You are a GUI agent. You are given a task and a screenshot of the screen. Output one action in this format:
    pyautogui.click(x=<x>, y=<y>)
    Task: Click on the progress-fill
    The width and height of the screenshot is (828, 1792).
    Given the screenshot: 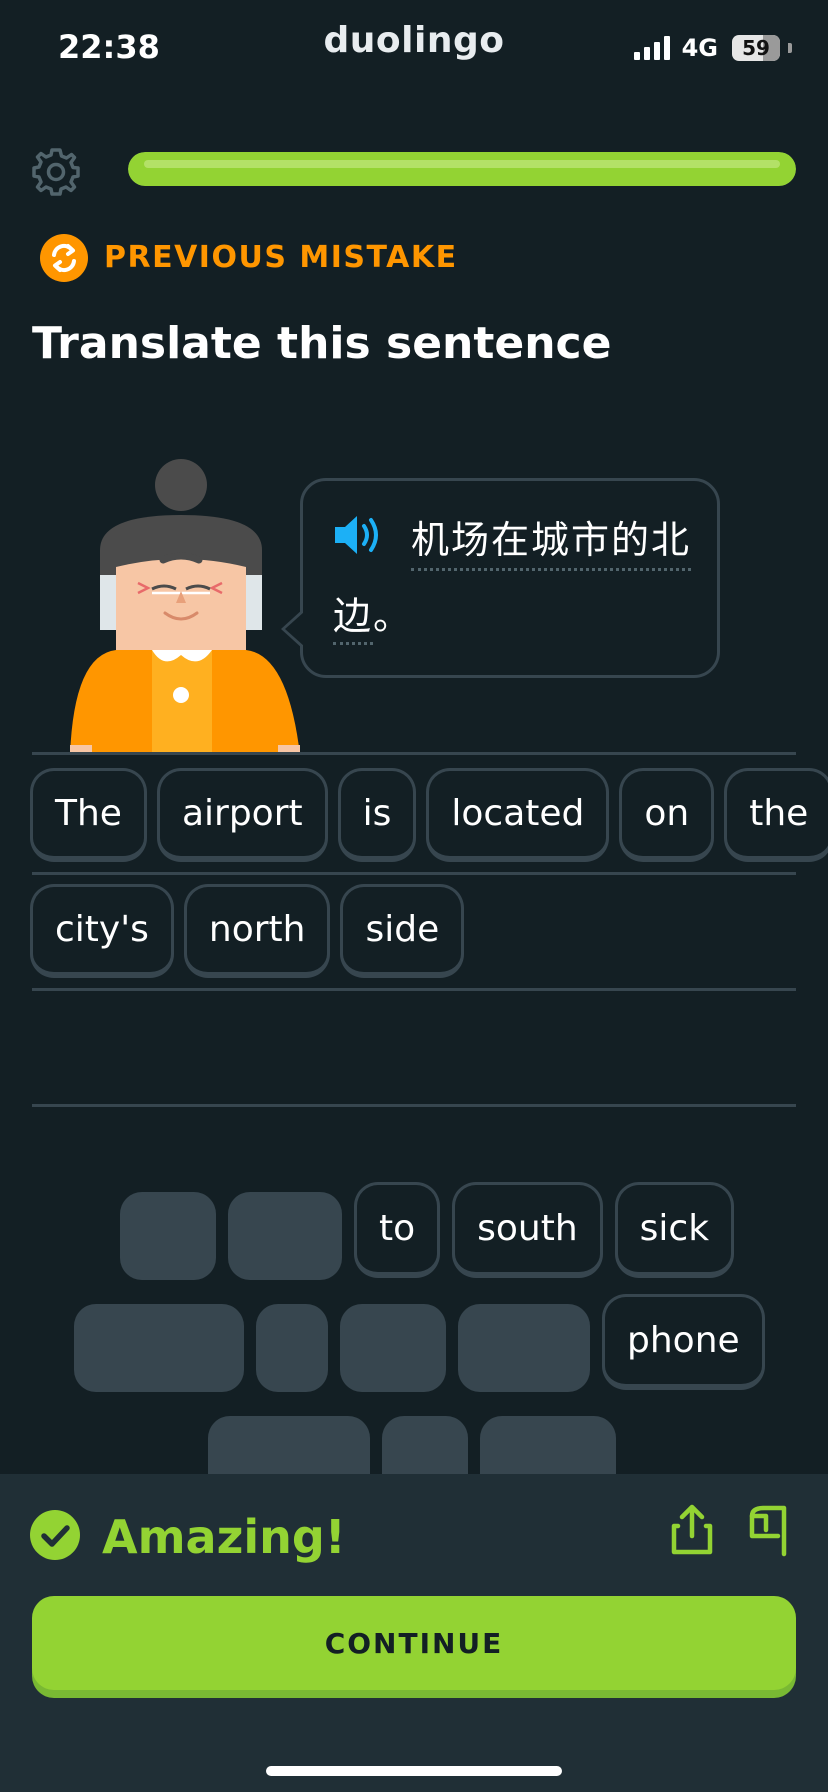 What is the action you would take?
    pyautogui.click(x=462, y=169)
    